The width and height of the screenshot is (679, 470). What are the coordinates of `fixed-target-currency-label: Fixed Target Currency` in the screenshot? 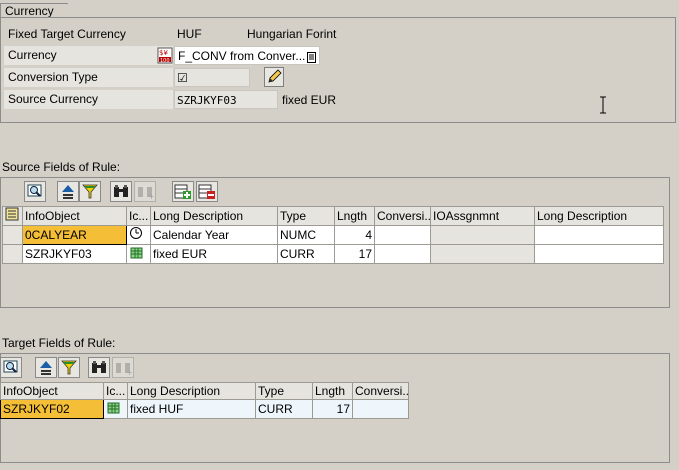 It's located at (67, 34).